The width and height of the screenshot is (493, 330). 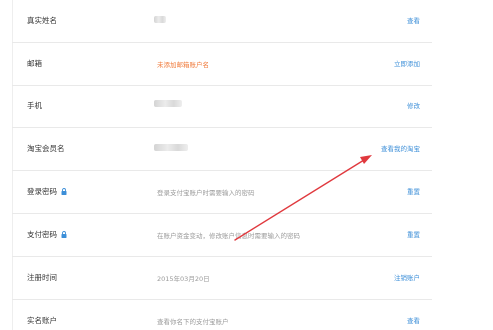 I want to click on email-value: 未添加邮箱账户名, so click(x=183, y=65).